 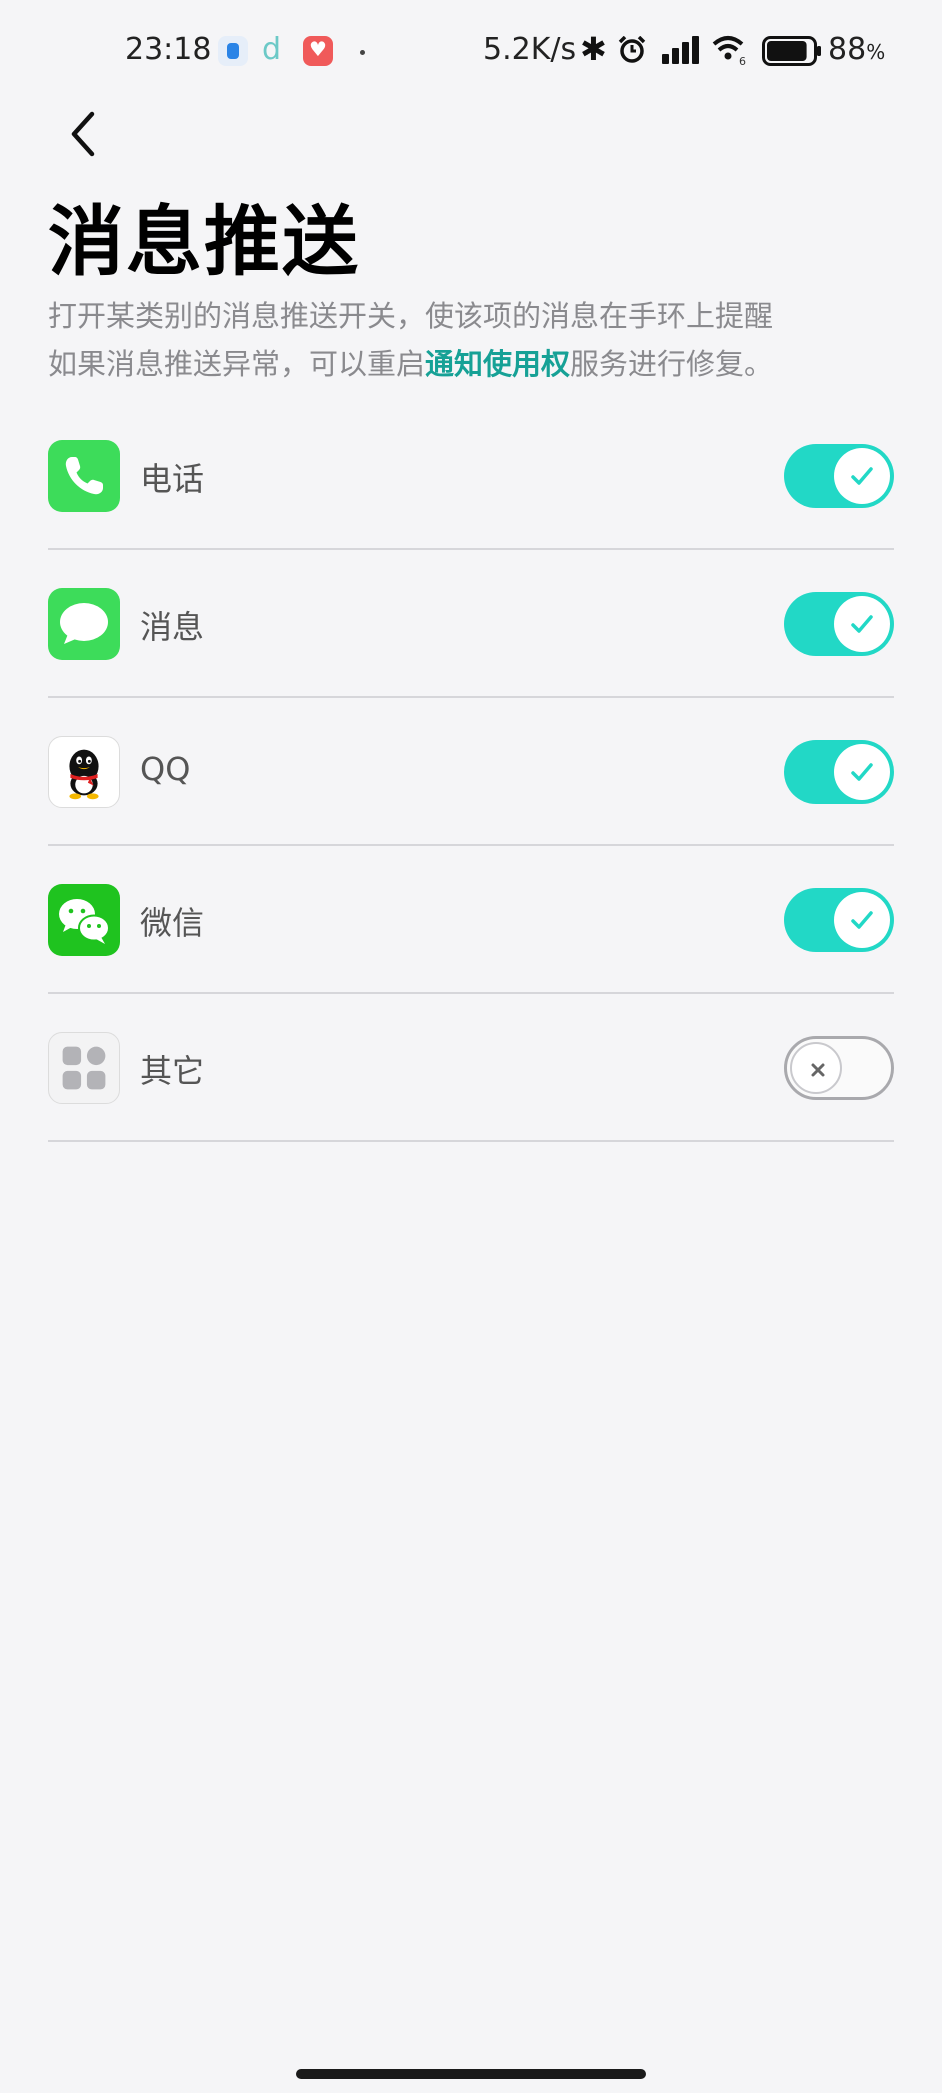 I want to click on app-name: QQ, so click(x=165, y=769).